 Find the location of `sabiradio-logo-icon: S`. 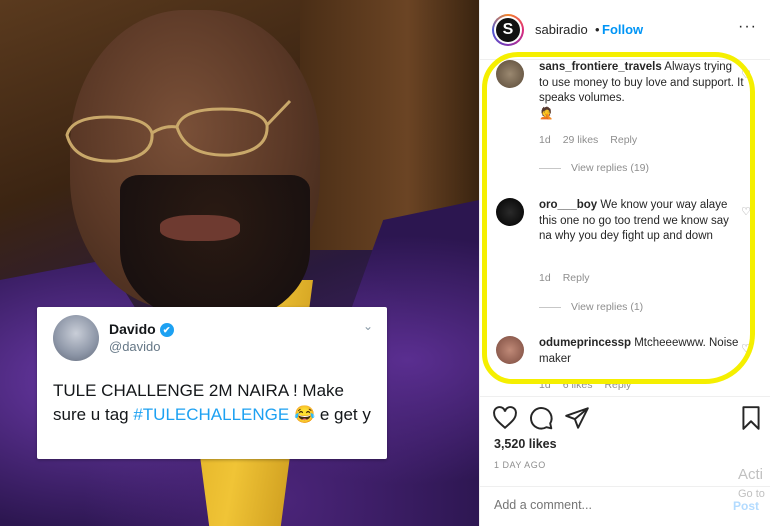

sabiradio-logo-icon: S is located at coordinates (508, 30).